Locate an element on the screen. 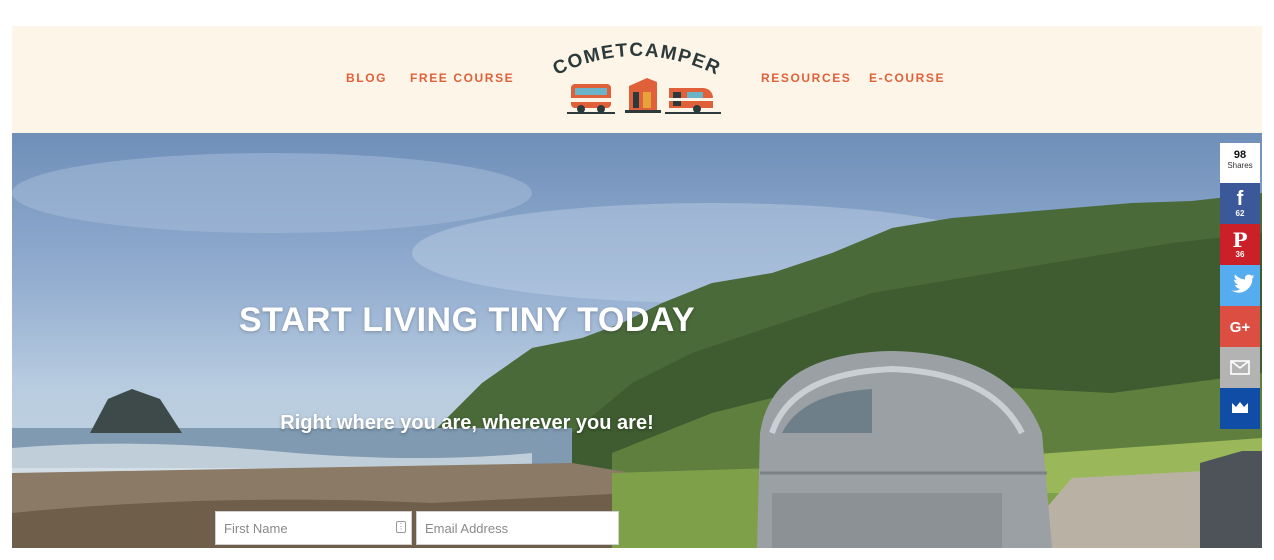 Image resolution: width=1274 pixels, height=560 pixels. cometcamper-logo: COMETCAMPER is located at coordinates (637, 82).